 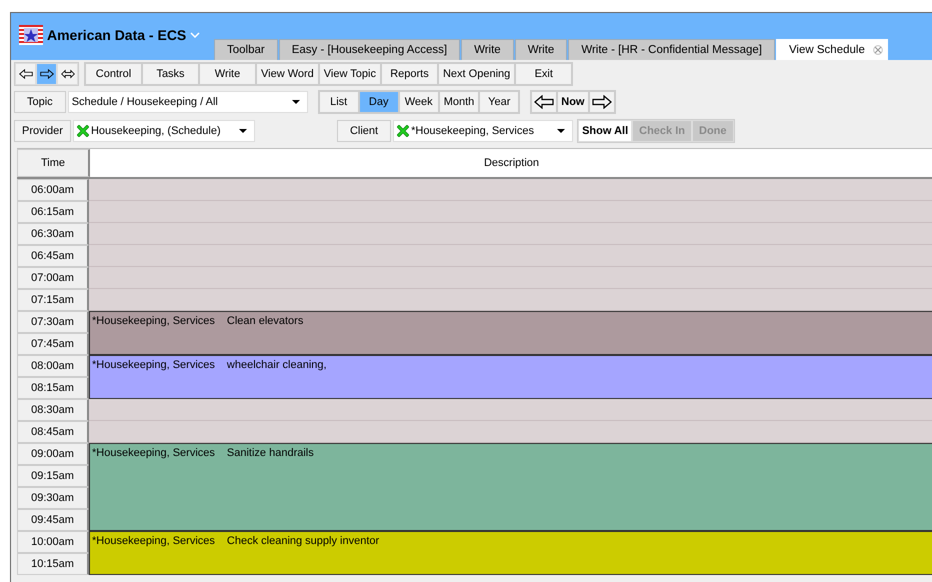 I want to click on tab: Easy - [Housekeeping Access], so click(x=369, y=49).